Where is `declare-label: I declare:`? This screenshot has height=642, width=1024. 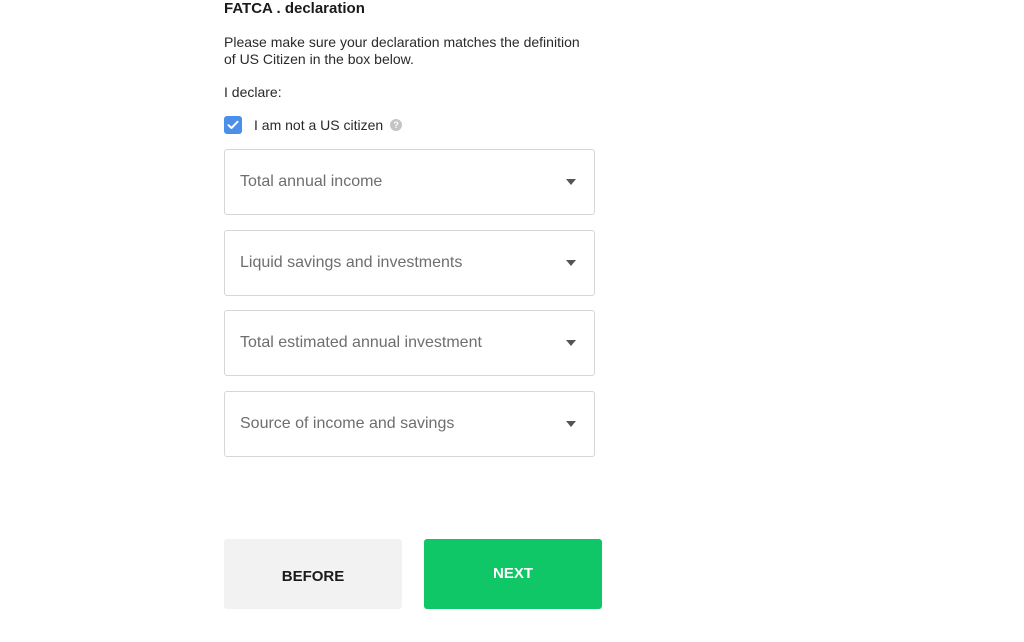
declare-label: I declare: is located at coordinates (253, 92).